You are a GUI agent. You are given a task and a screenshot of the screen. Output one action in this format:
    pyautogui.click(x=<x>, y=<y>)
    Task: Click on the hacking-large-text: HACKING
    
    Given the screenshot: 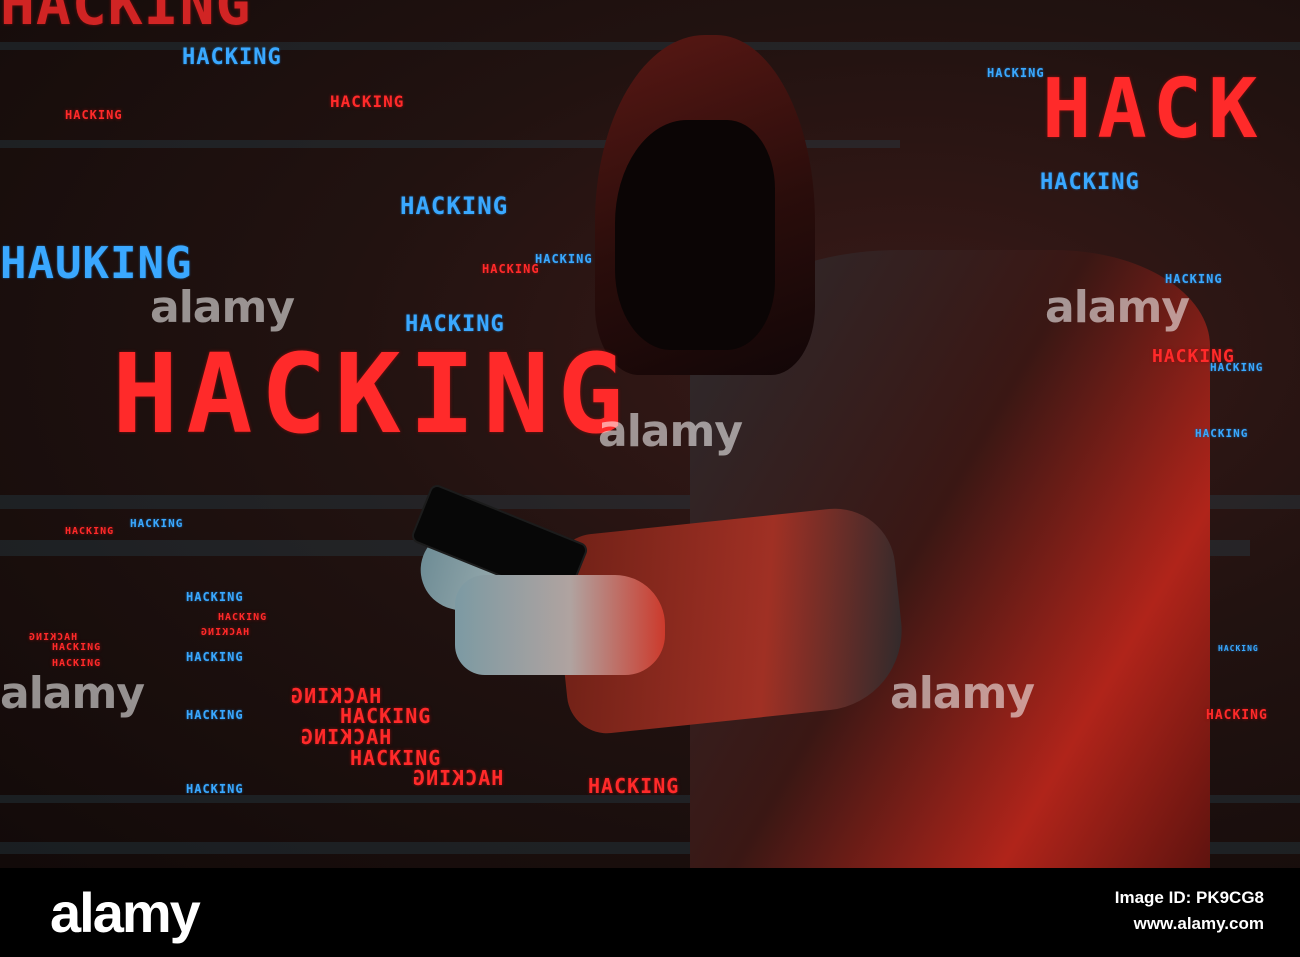 What is the action you would take?
    pyautogui.click(x=372, y=394)
    